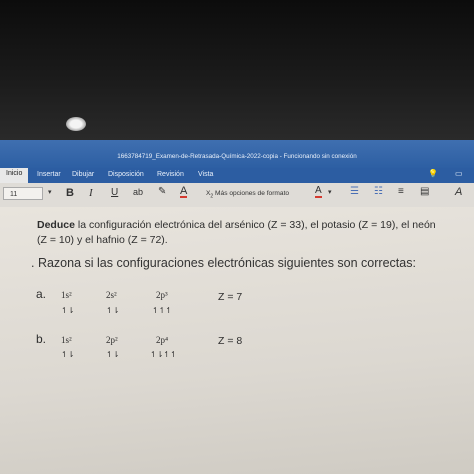 Image resolution: width=474 pixels, height=474 pixels. What do you see at coordinates (162, 295) in the screenshot?
I see `orbital-label: 2p³` at bounding box center [162, 295].